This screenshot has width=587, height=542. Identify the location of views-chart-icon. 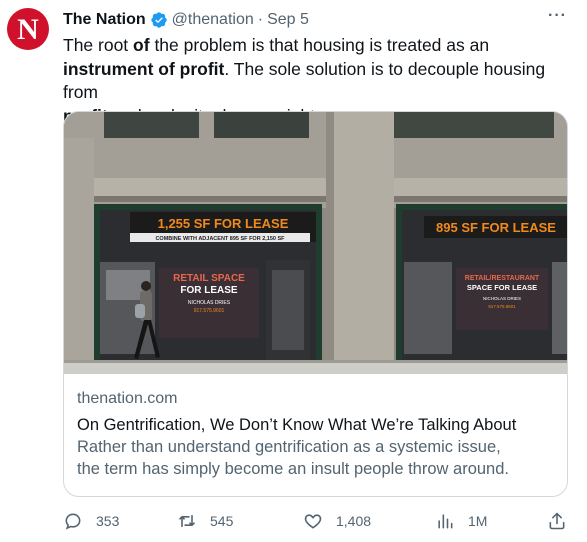
(445, 521).